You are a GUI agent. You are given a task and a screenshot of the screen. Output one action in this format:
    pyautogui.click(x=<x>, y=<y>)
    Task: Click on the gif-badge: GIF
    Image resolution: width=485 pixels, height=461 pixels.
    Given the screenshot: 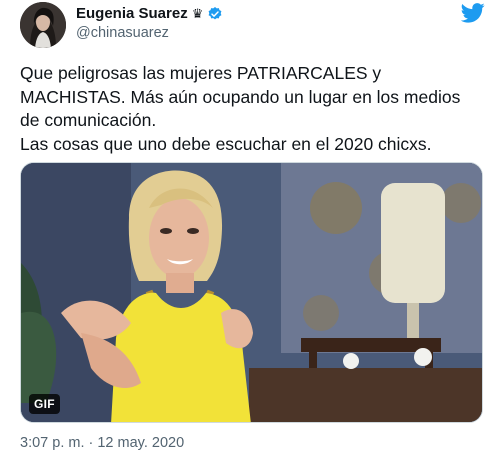 What is the action you would take?
    pyautogui.click(x=44, y=404)
    